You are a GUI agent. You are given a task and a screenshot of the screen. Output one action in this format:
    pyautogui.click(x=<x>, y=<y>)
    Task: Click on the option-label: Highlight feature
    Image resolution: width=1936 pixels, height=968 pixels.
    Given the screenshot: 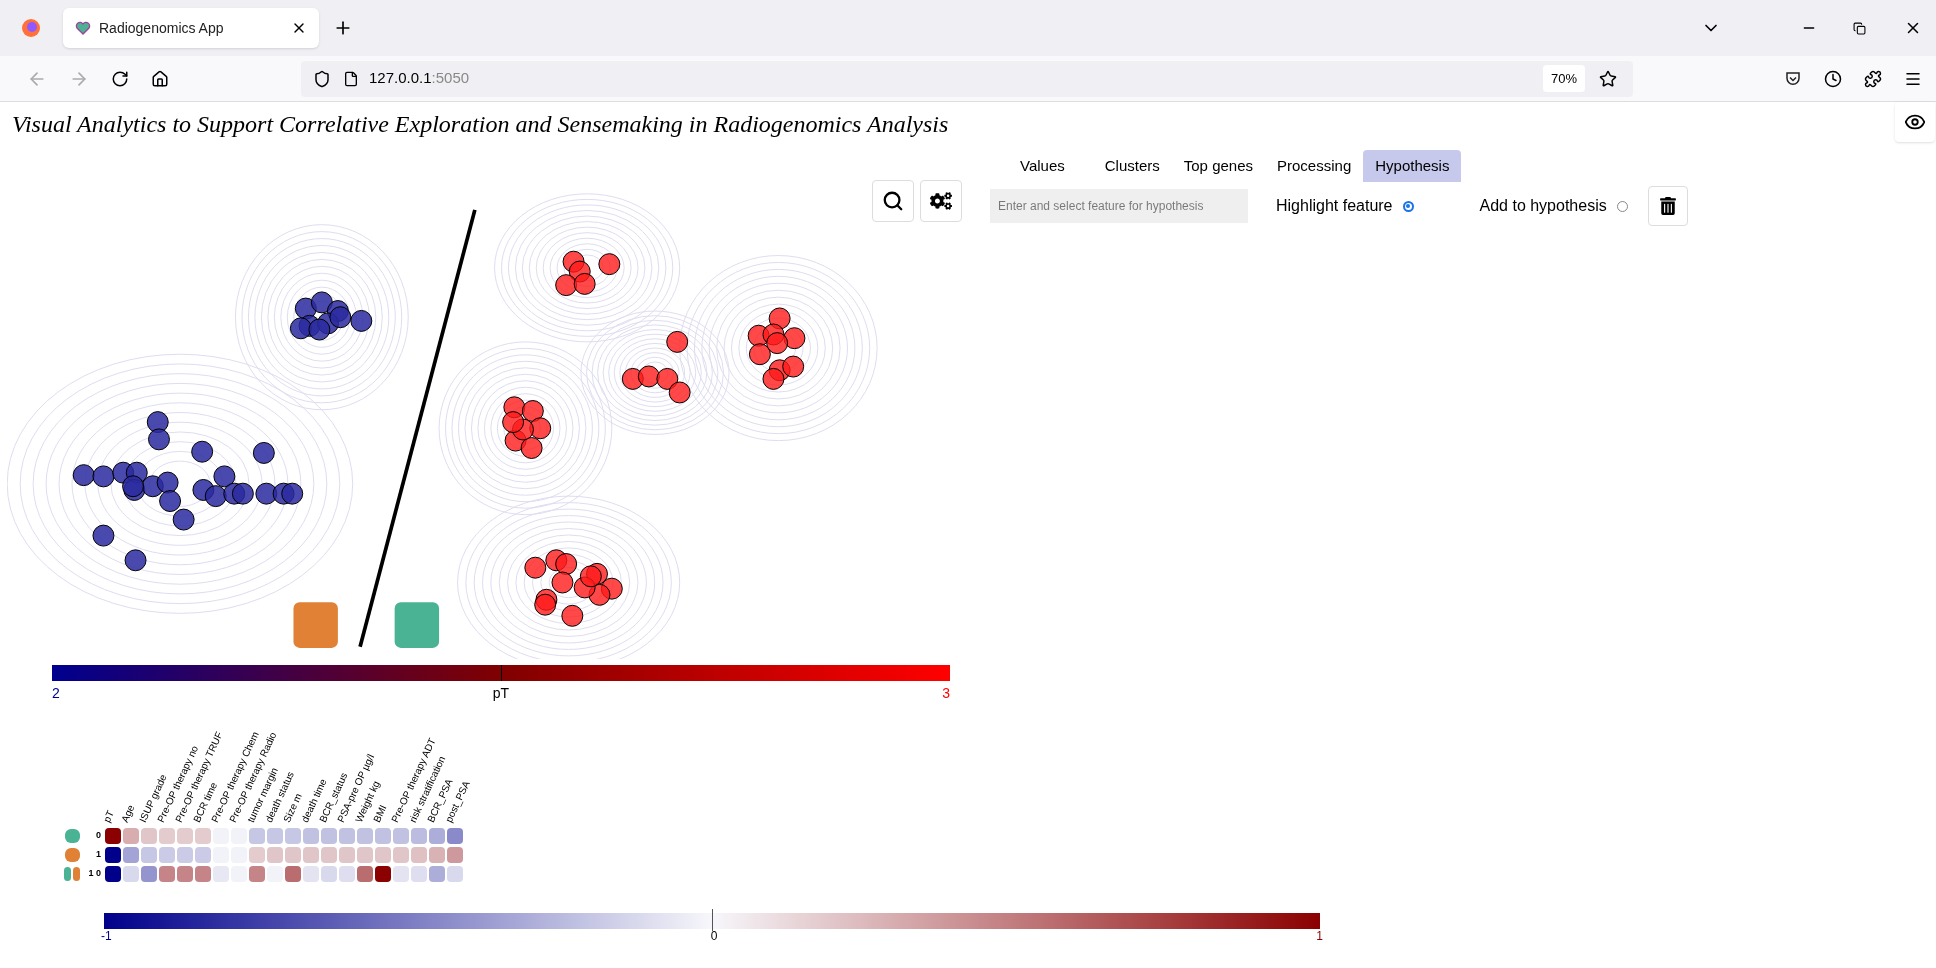 What is the action you would take?
    pyautogui.click(x=1334, y=206)
    